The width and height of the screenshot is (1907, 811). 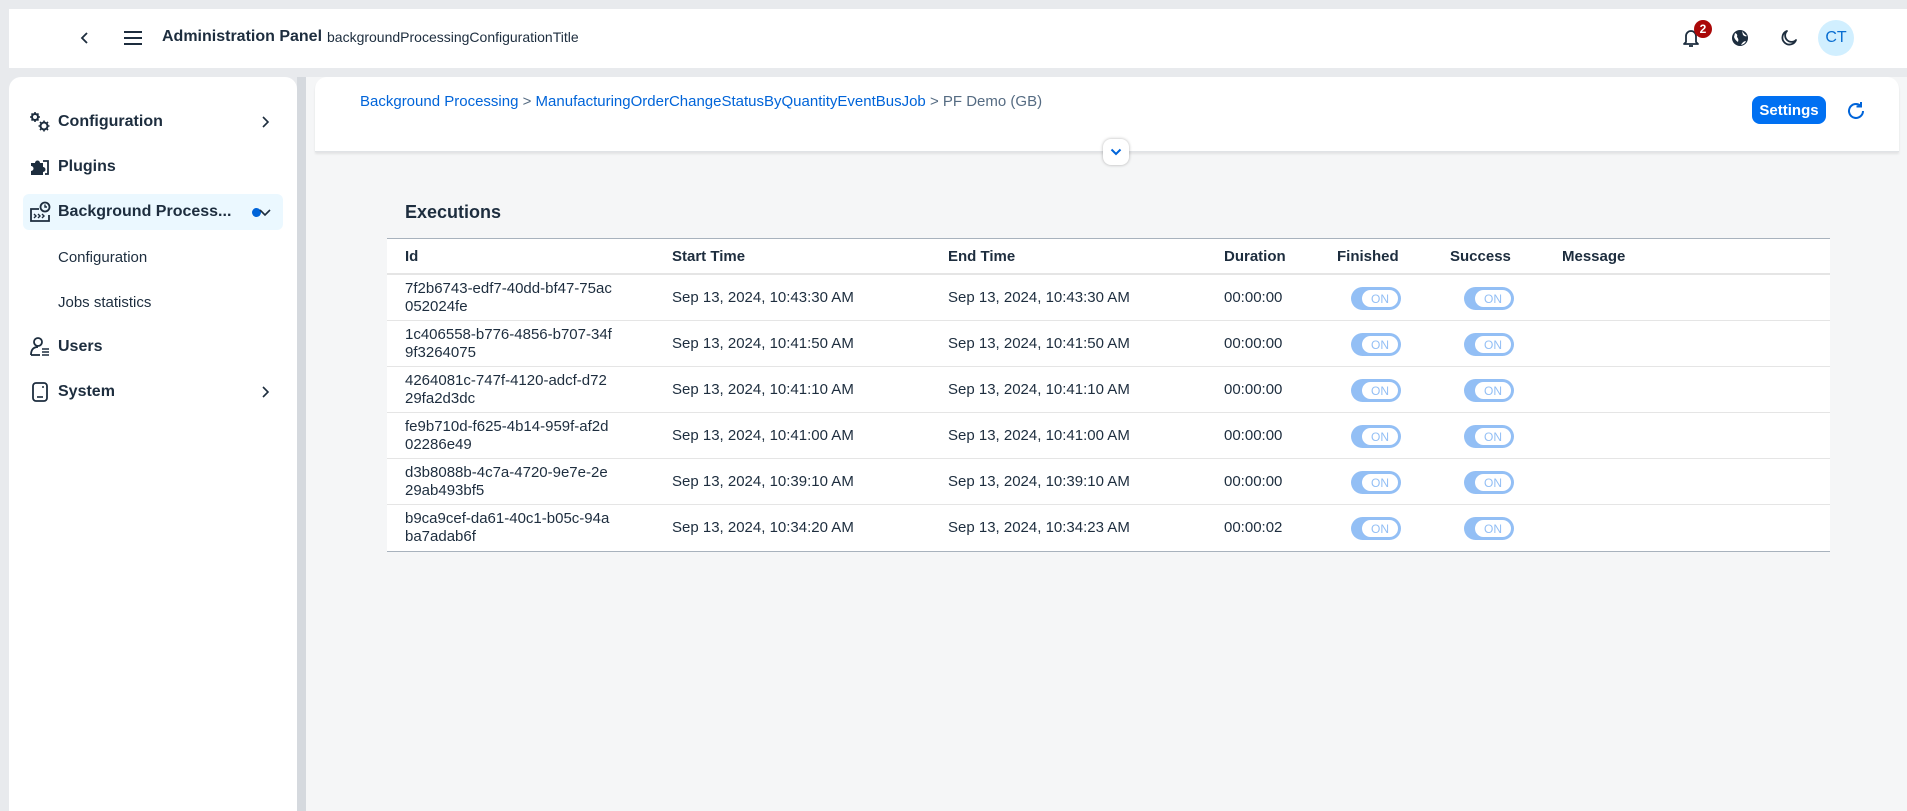 What do you see at coordinates (1593, 256) in the screenshot?
I see `column-header-message: Message` at bounding box center [1593, 256].